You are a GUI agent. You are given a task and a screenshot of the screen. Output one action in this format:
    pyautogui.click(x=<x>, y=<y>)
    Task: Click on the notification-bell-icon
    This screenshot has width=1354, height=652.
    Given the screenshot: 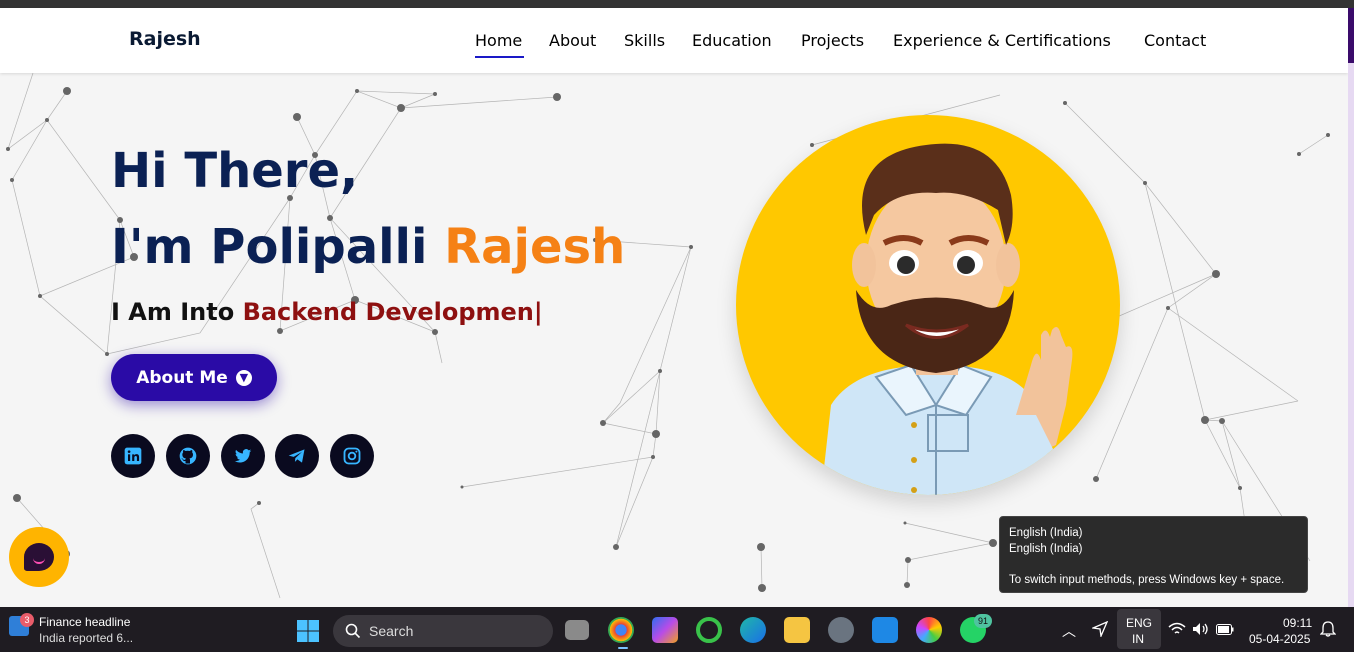 What is the action you would take?
    pyautogui.click(x=1328, y=629)
    